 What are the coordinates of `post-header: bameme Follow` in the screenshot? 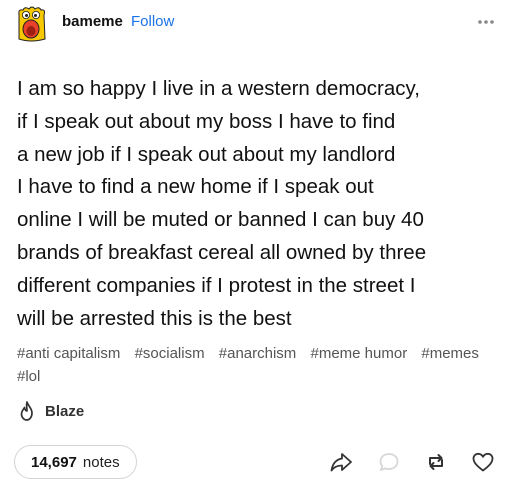 It's located at (256, 23).